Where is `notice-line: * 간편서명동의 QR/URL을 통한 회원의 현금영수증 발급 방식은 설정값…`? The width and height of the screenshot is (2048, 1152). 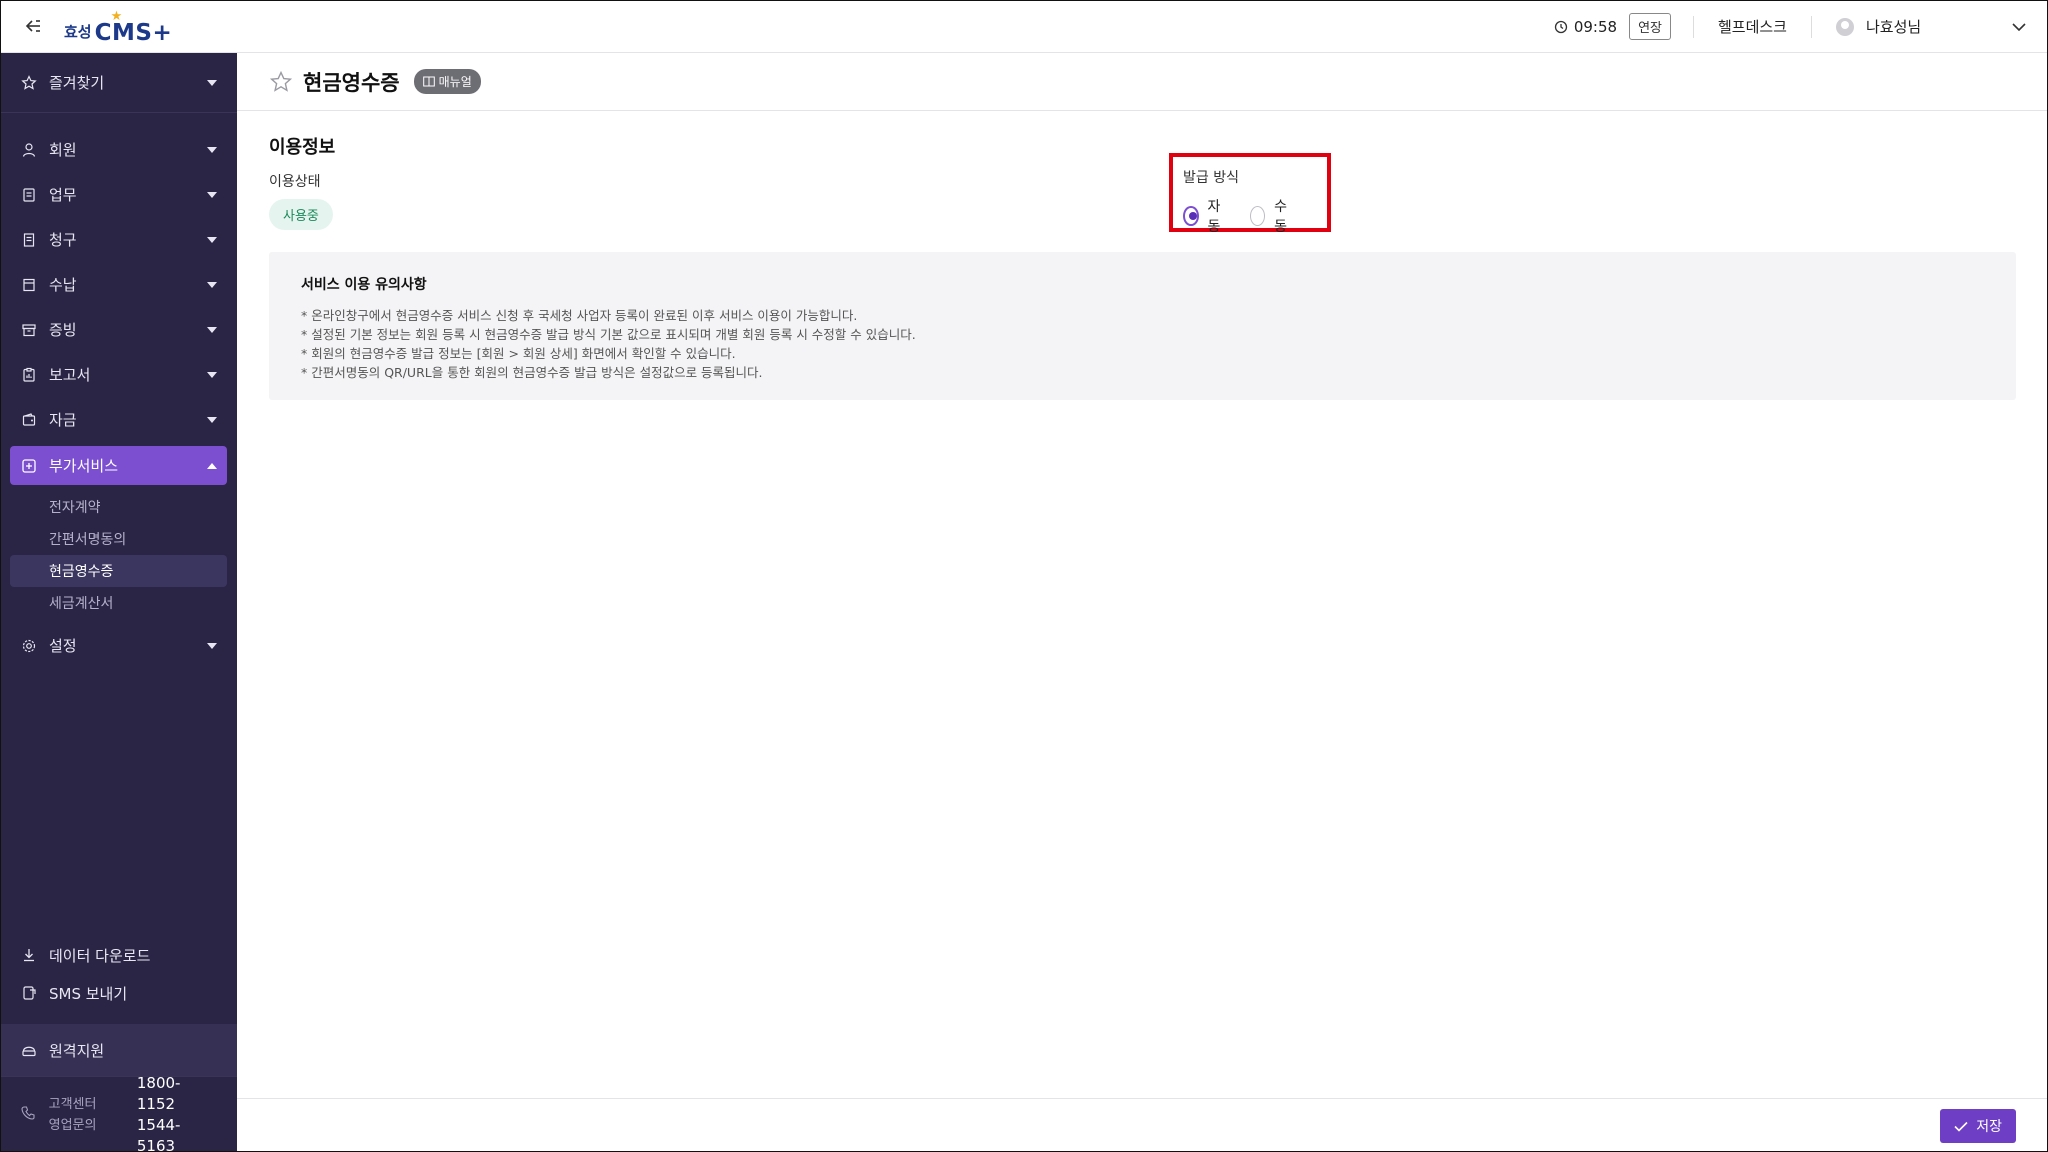
notice-line: * 간편서명동의 QR/URL을 통한 회원의 현금영수증 발급 방식은 설정값… is located at coordinates (532, 372).